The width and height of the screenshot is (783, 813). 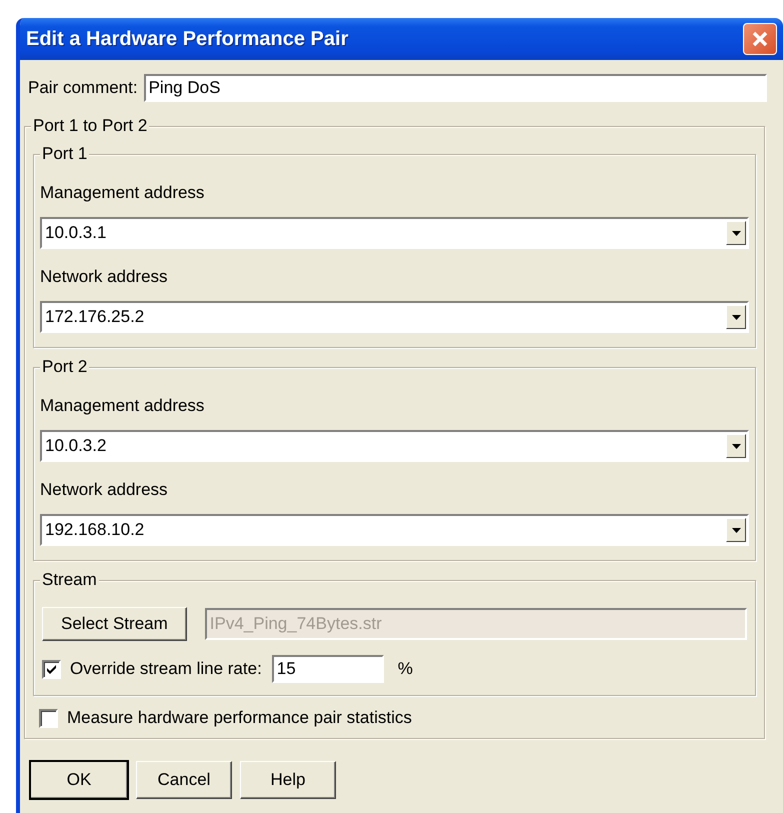 What do you see at coordinates (405, 669) in the screenshot?
I see `unit-label: %` at bounding box center [405, 669].